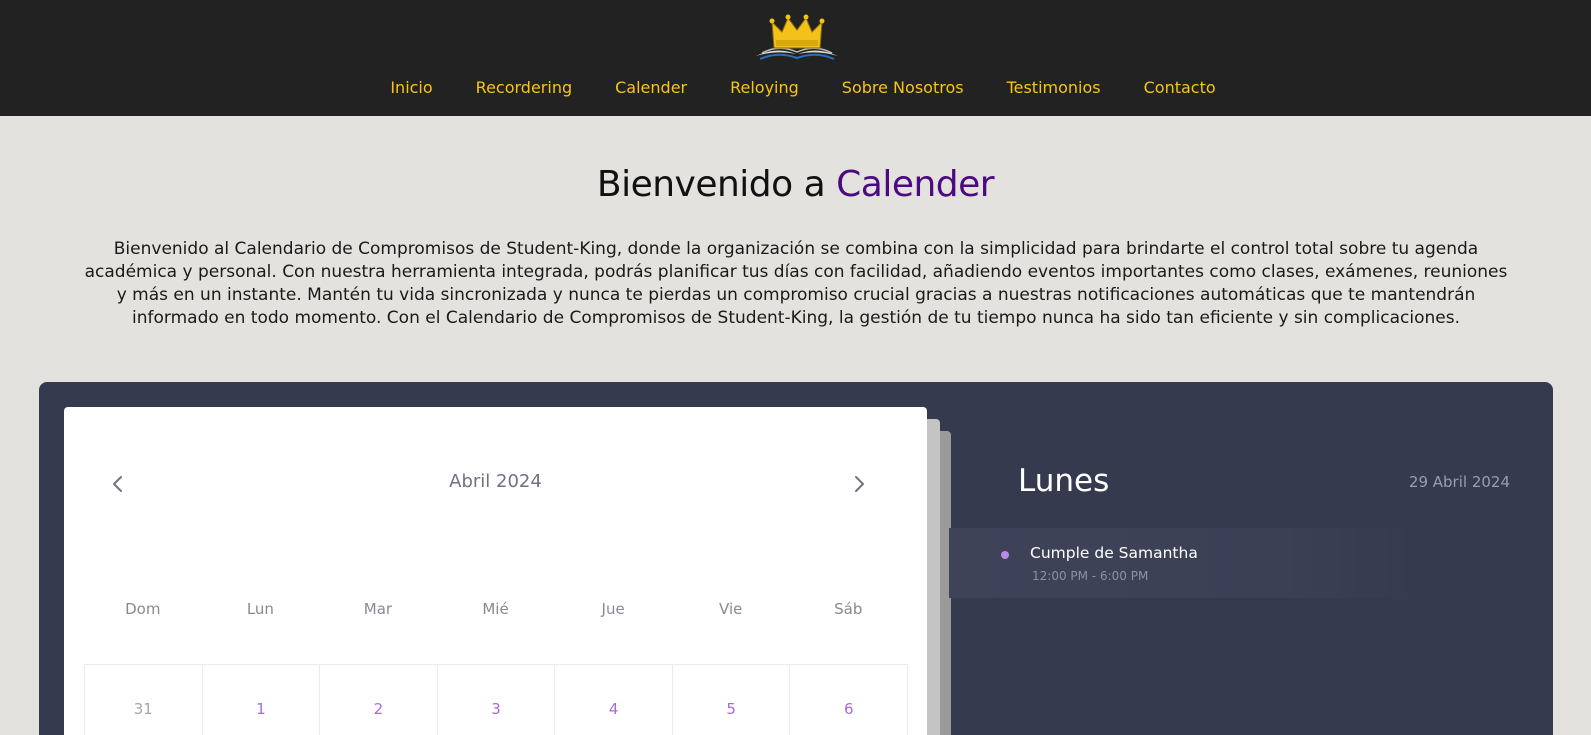 This screenshot has height=735, width=1591. I want to click on nav-link-inicio: Inicio, so click(411, 87).